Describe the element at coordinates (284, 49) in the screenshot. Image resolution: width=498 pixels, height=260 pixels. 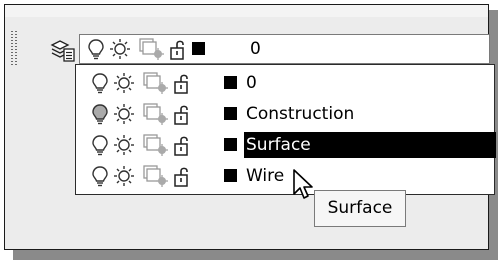
I see `layer-control-combo: 0` at that location.